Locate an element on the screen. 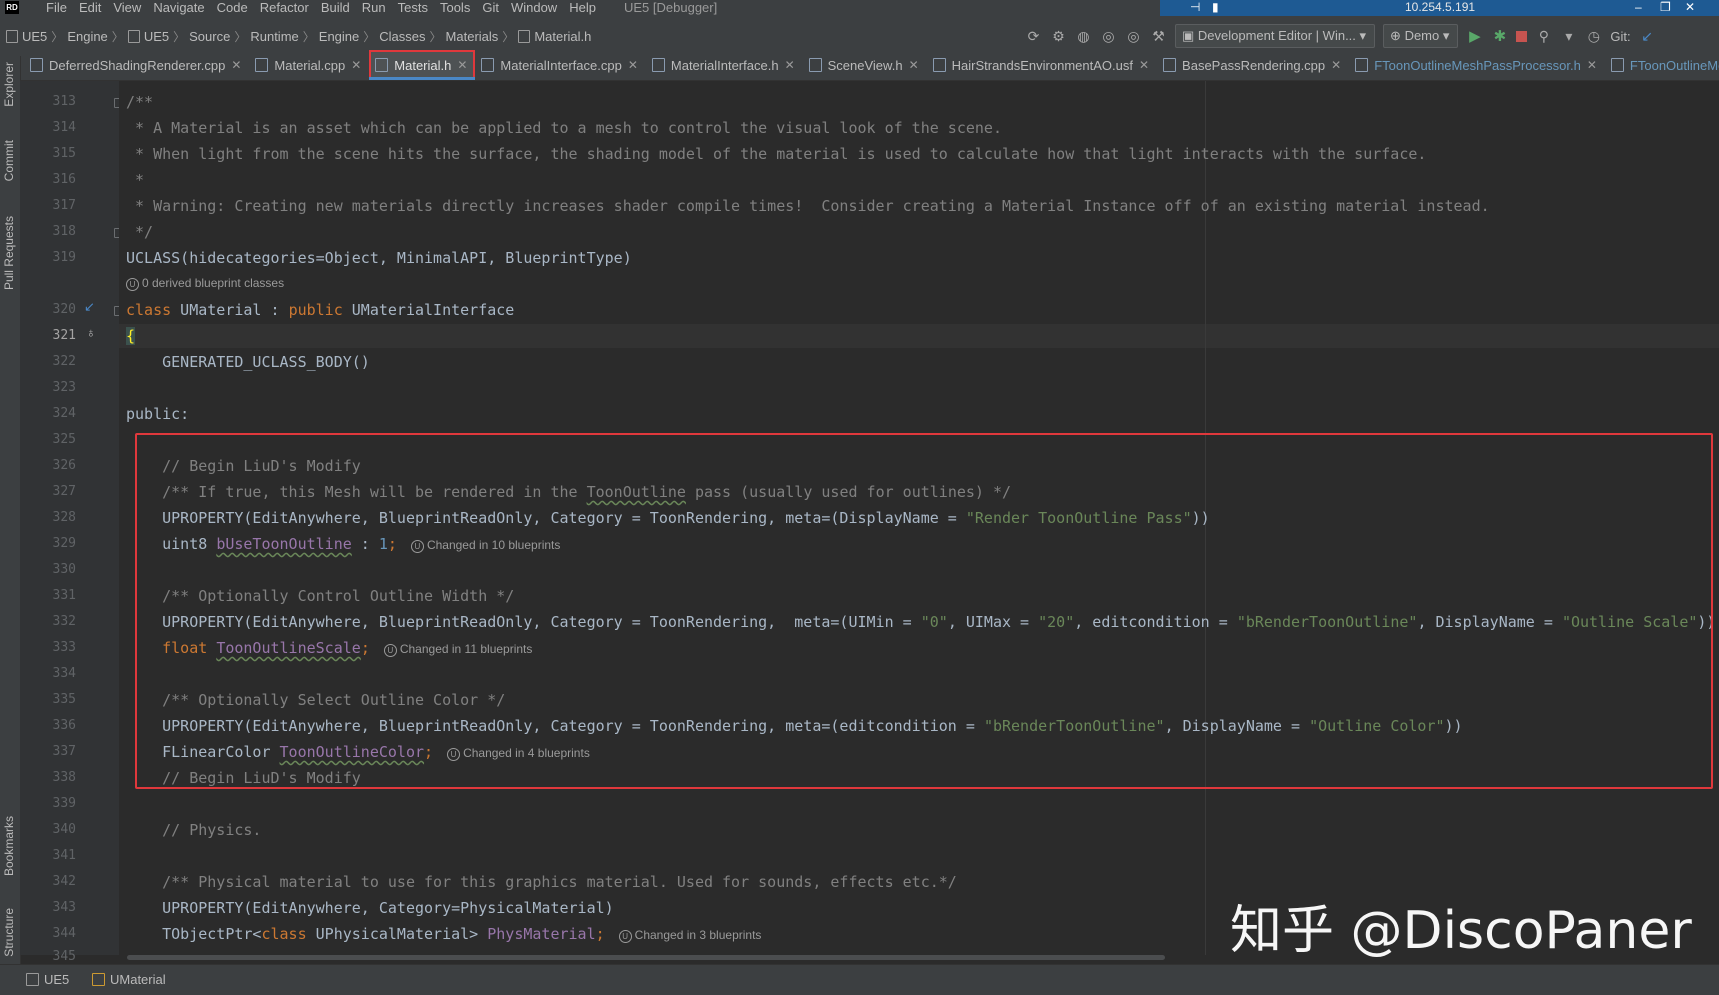 The image size is (1719, 995). line-number: 319 is located at coordinates (64, 257).